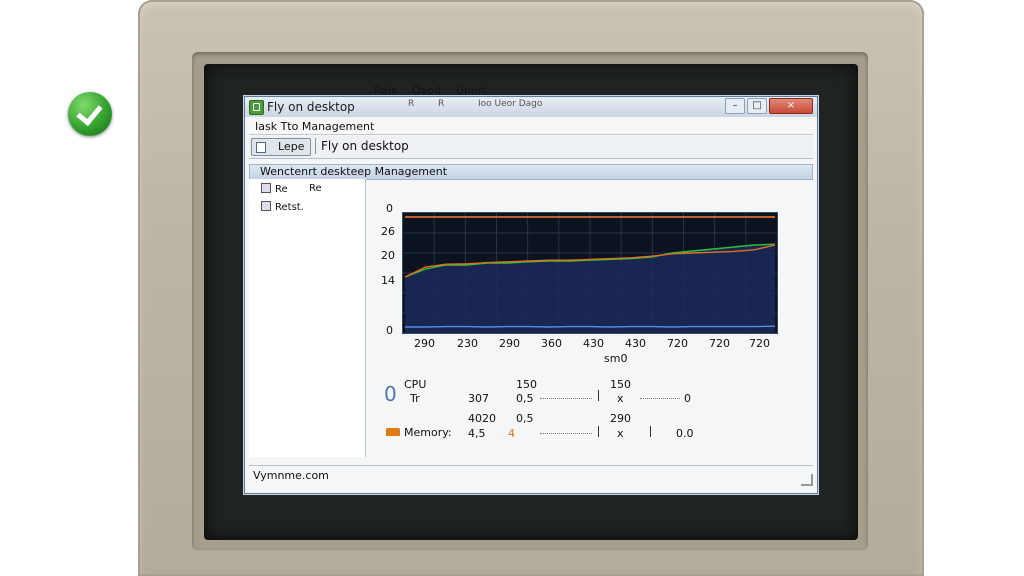  Describe the element at coordinates (315, 146) in the screenshot. I see `toolbar-separator` at that location.